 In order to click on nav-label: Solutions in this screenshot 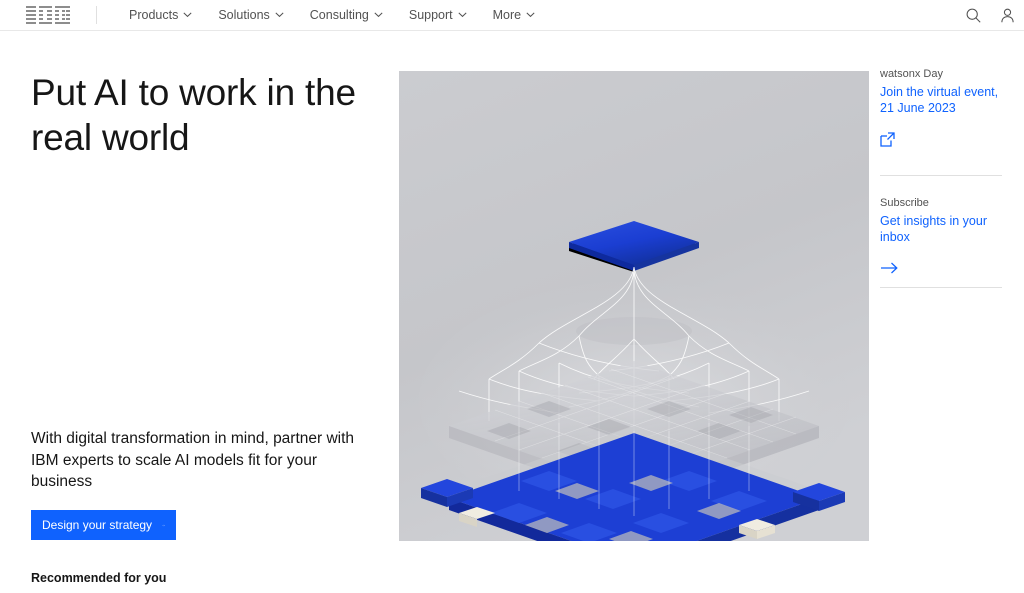, I will do `click(244, 15)`.